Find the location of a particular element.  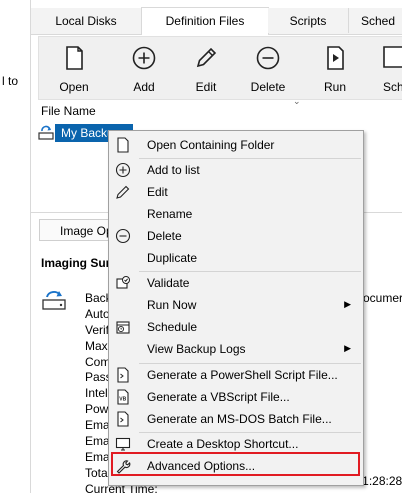

menu-label: View Backup Logs is located at coordinates (196, 349).